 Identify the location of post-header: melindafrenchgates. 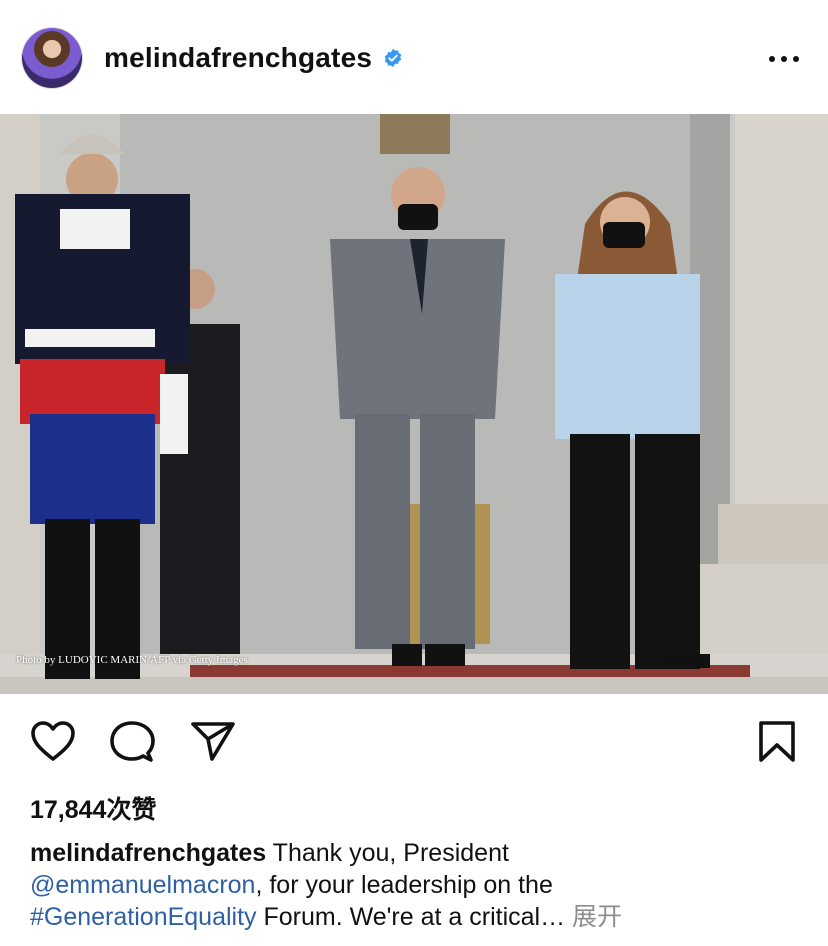
(414, 57).